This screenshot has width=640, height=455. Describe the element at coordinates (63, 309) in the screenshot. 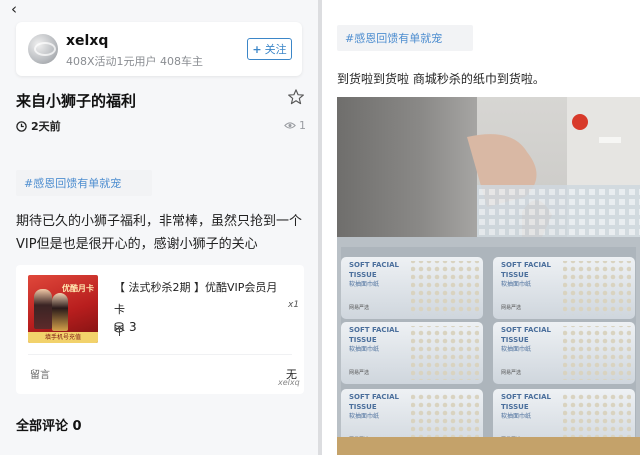

I see `product-image: 优酷月卡 填手机号充值` at that location.